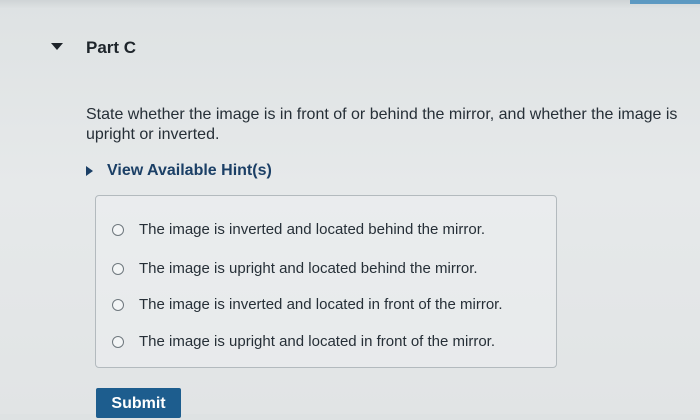  Describe the element at coordinates (189, 170) in the screenshot. I see `view-hints-label: View Available Hint(s)` at that location.